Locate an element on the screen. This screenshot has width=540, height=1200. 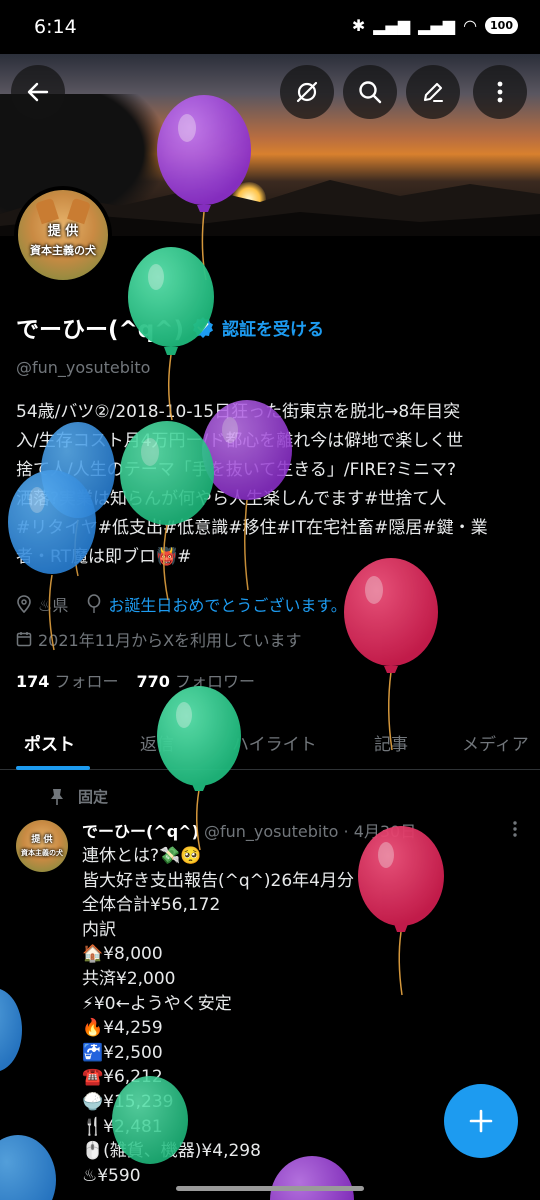
post-line: 🍚¥15,239 is located at coordinates (128, 1101).